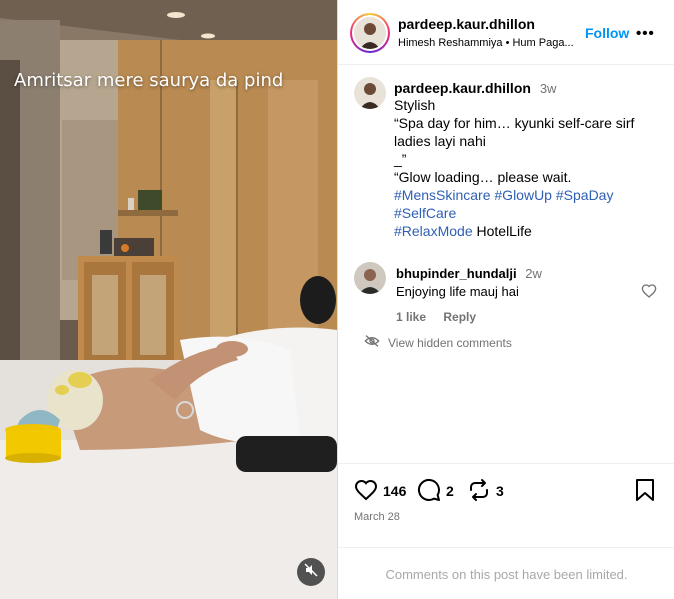 Image resolution: width=674 pixels, height=599 pixels. I want to click on caption-author: pardeep.kaur.dhillon, so click(462, 88).